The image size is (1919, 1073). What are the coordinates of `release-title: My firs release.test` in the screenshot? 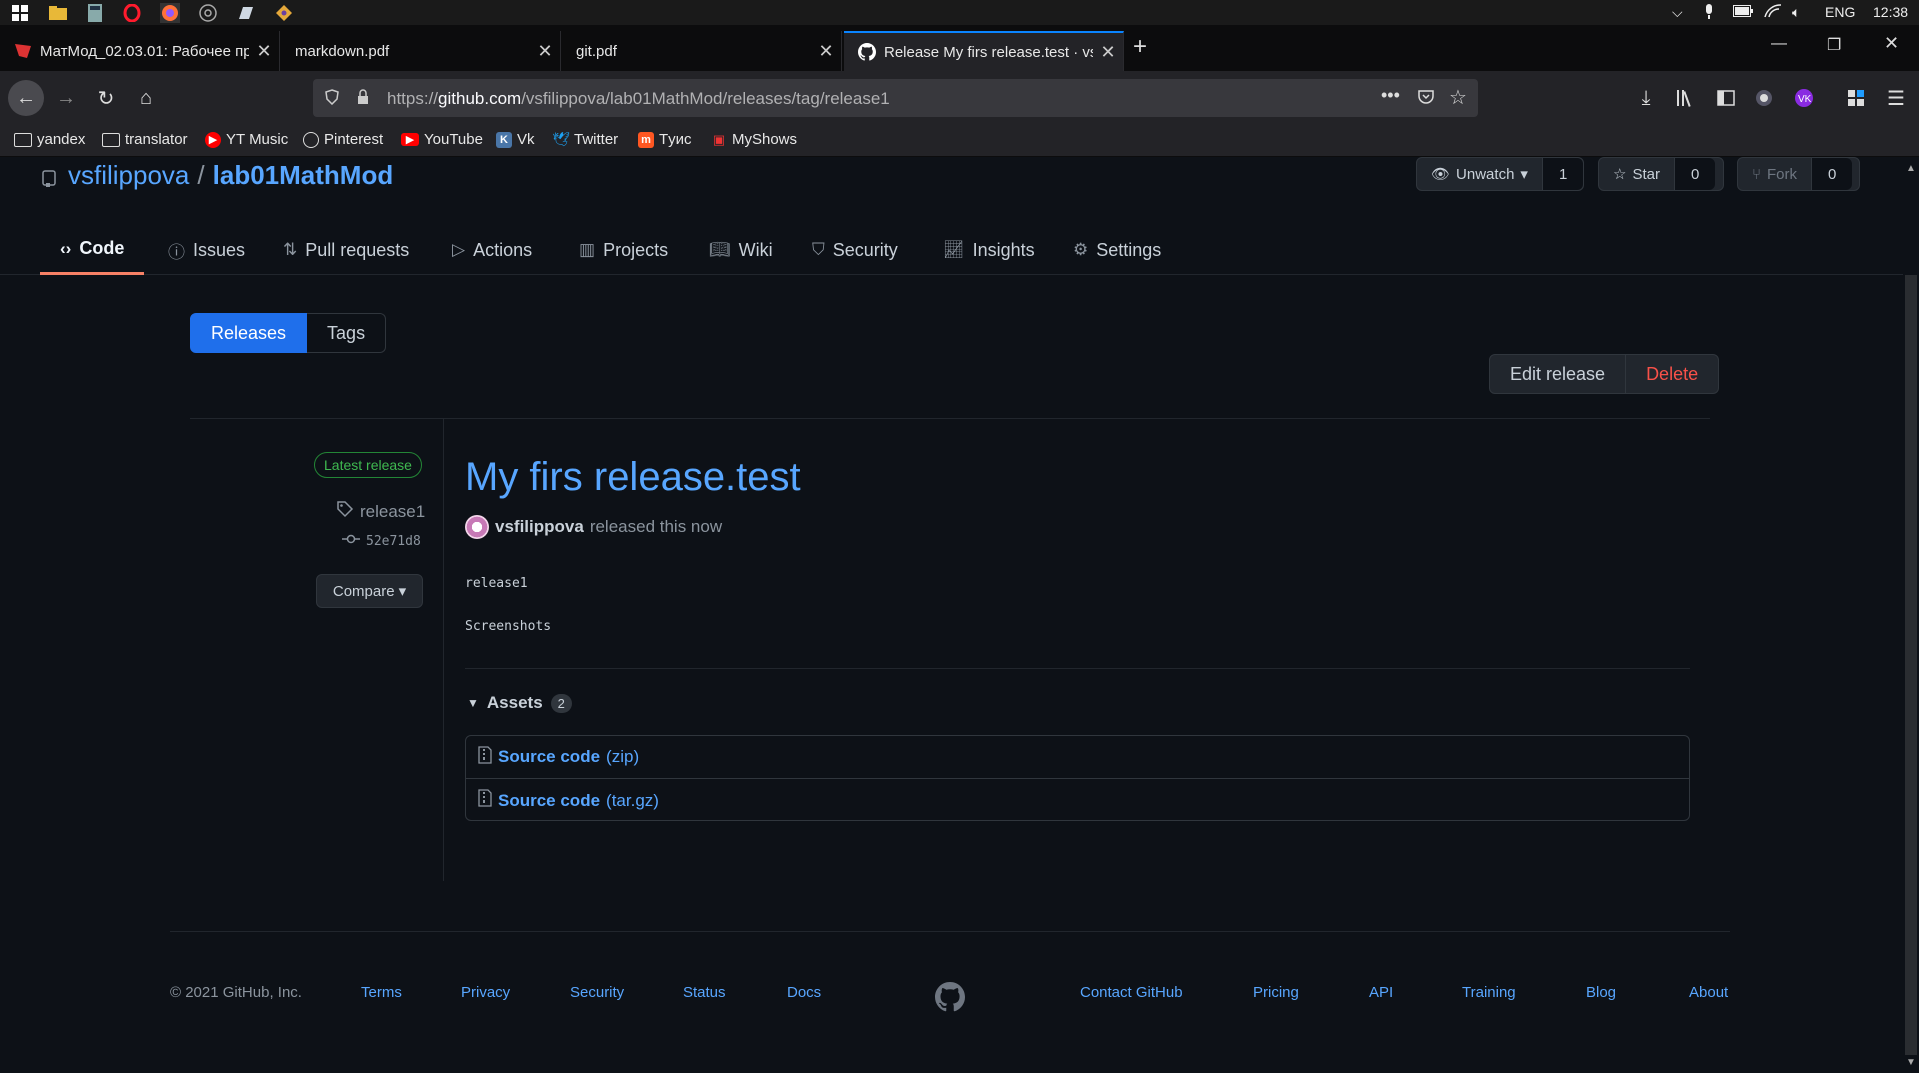 It's located at (633, 477).